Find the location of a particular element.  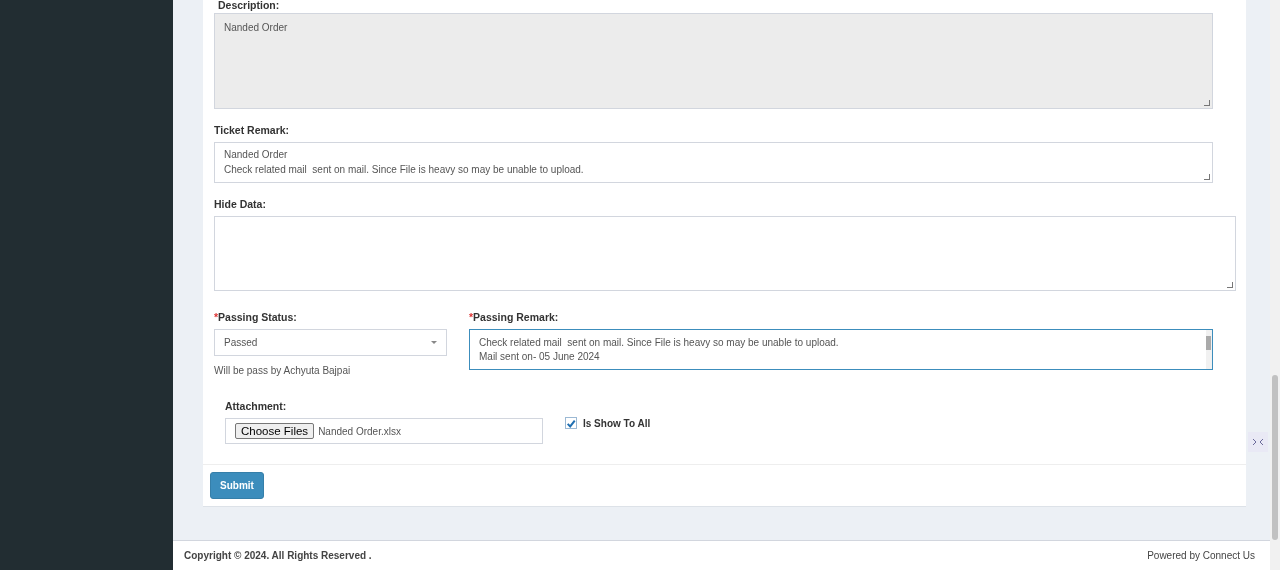

submit-button: Submit is located at coordinates (237, 485).